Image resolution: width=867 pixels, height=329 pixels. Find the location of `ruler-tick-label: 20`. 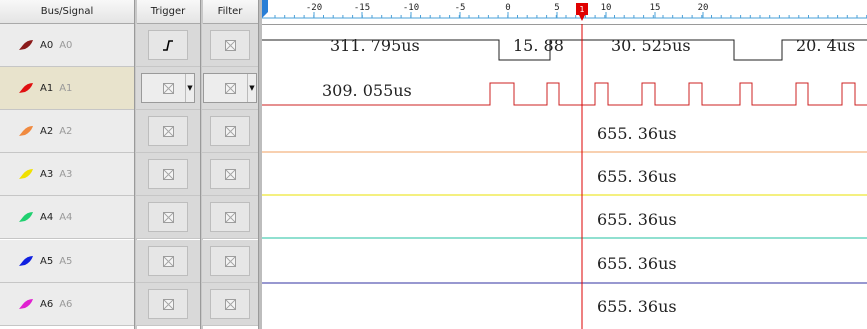

ruler-tick-label: 20 is located at coordinates (703, 8).